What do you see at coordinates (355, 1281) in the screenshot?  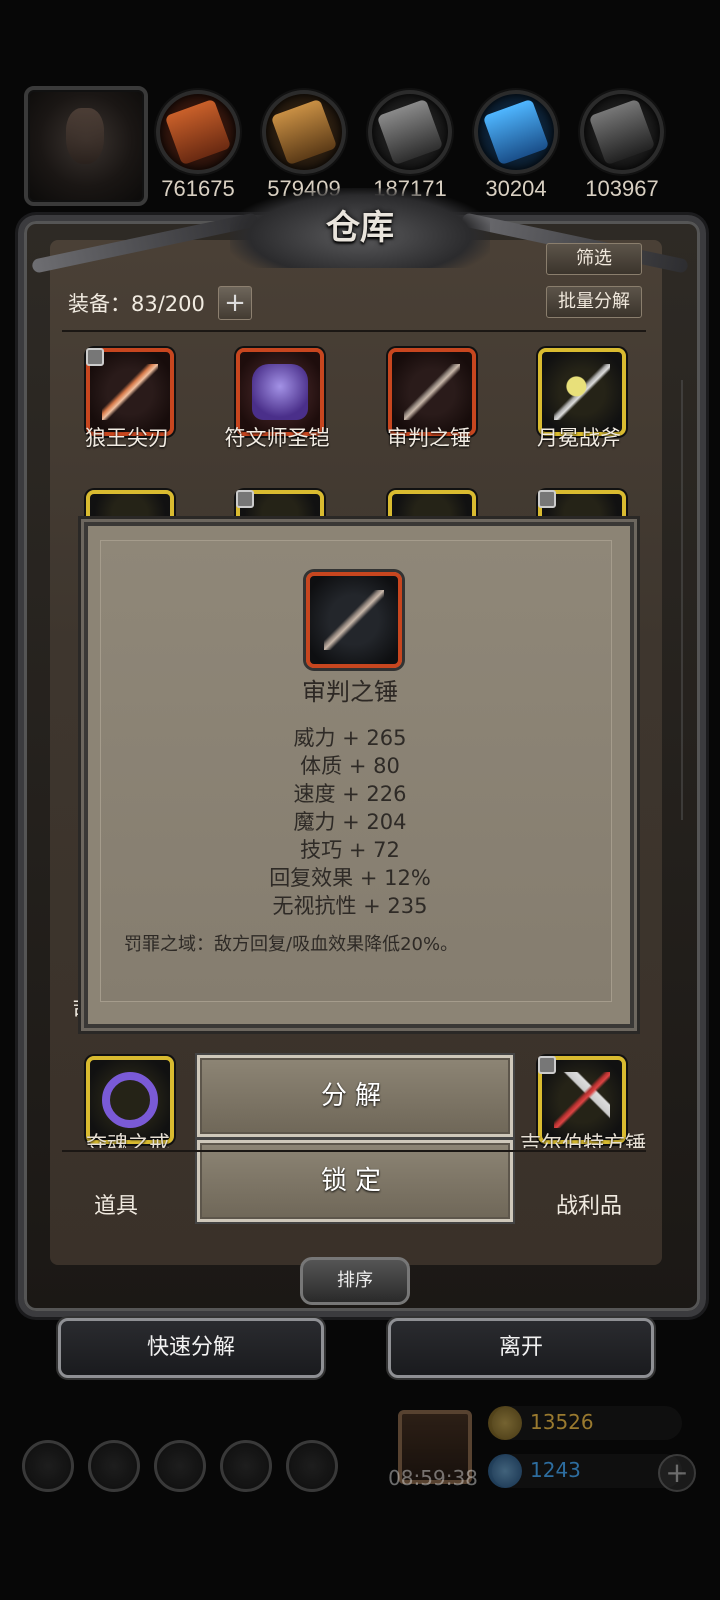 I see `sort-button: 排序` at bounding box center [355, 1281].